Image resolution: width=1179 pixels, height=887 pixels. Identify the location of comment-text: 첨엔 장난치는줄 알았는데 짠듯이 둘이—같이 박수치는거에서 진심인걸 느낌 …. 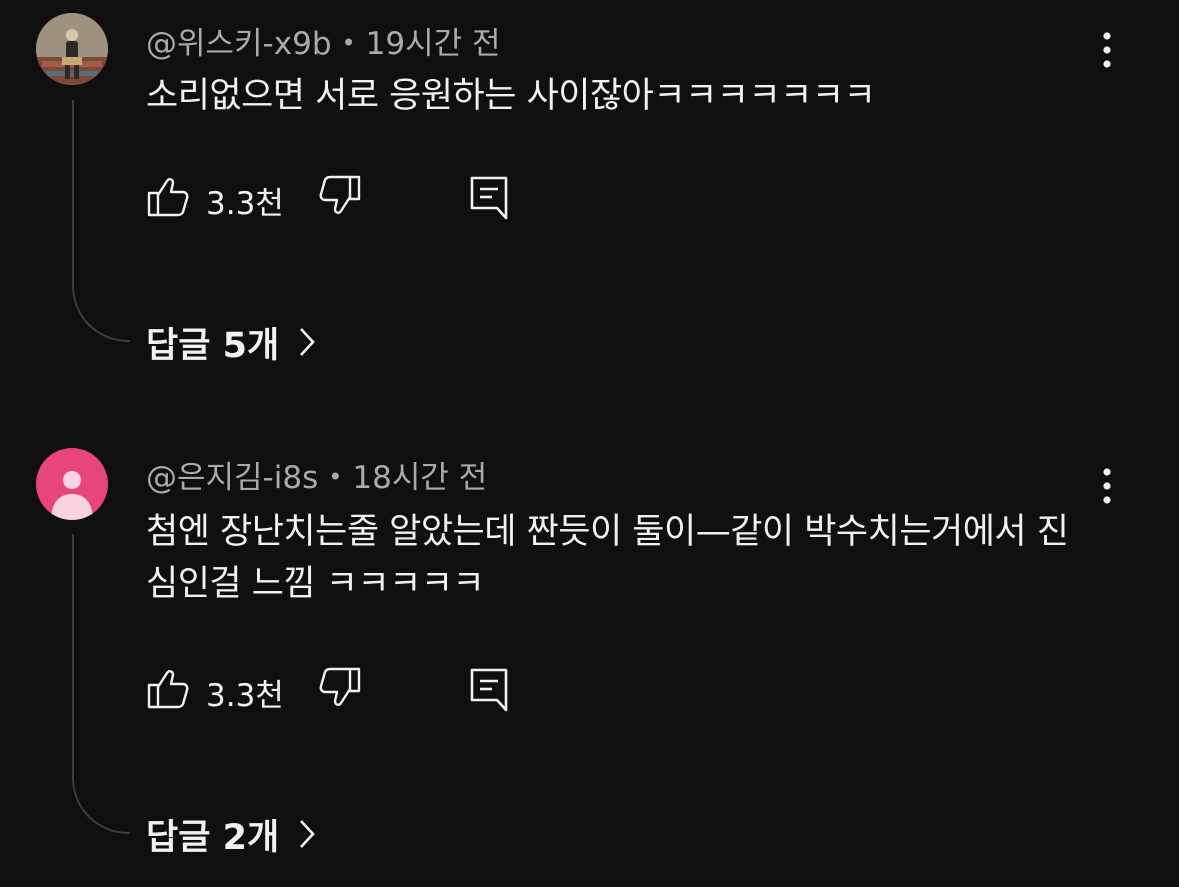
(607, 558).